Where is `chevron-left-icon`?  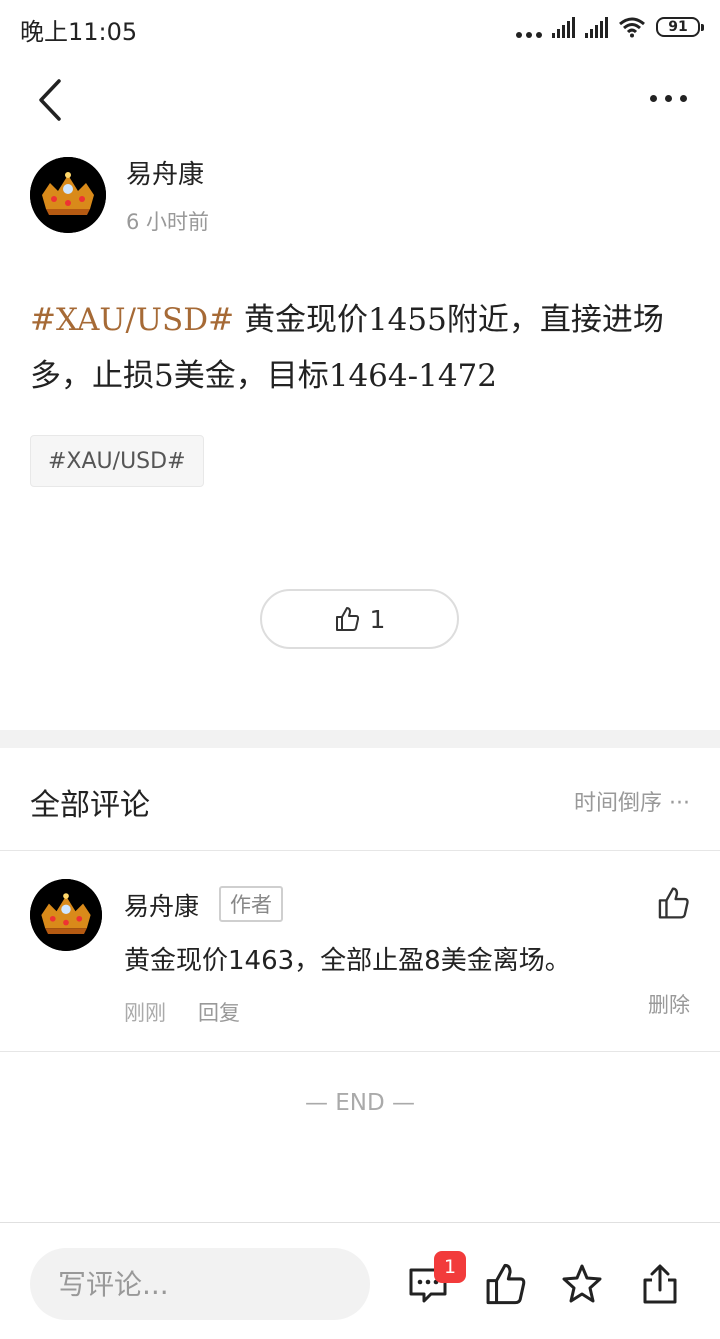 chevron-left-icon is located at coordinates (50, 100).